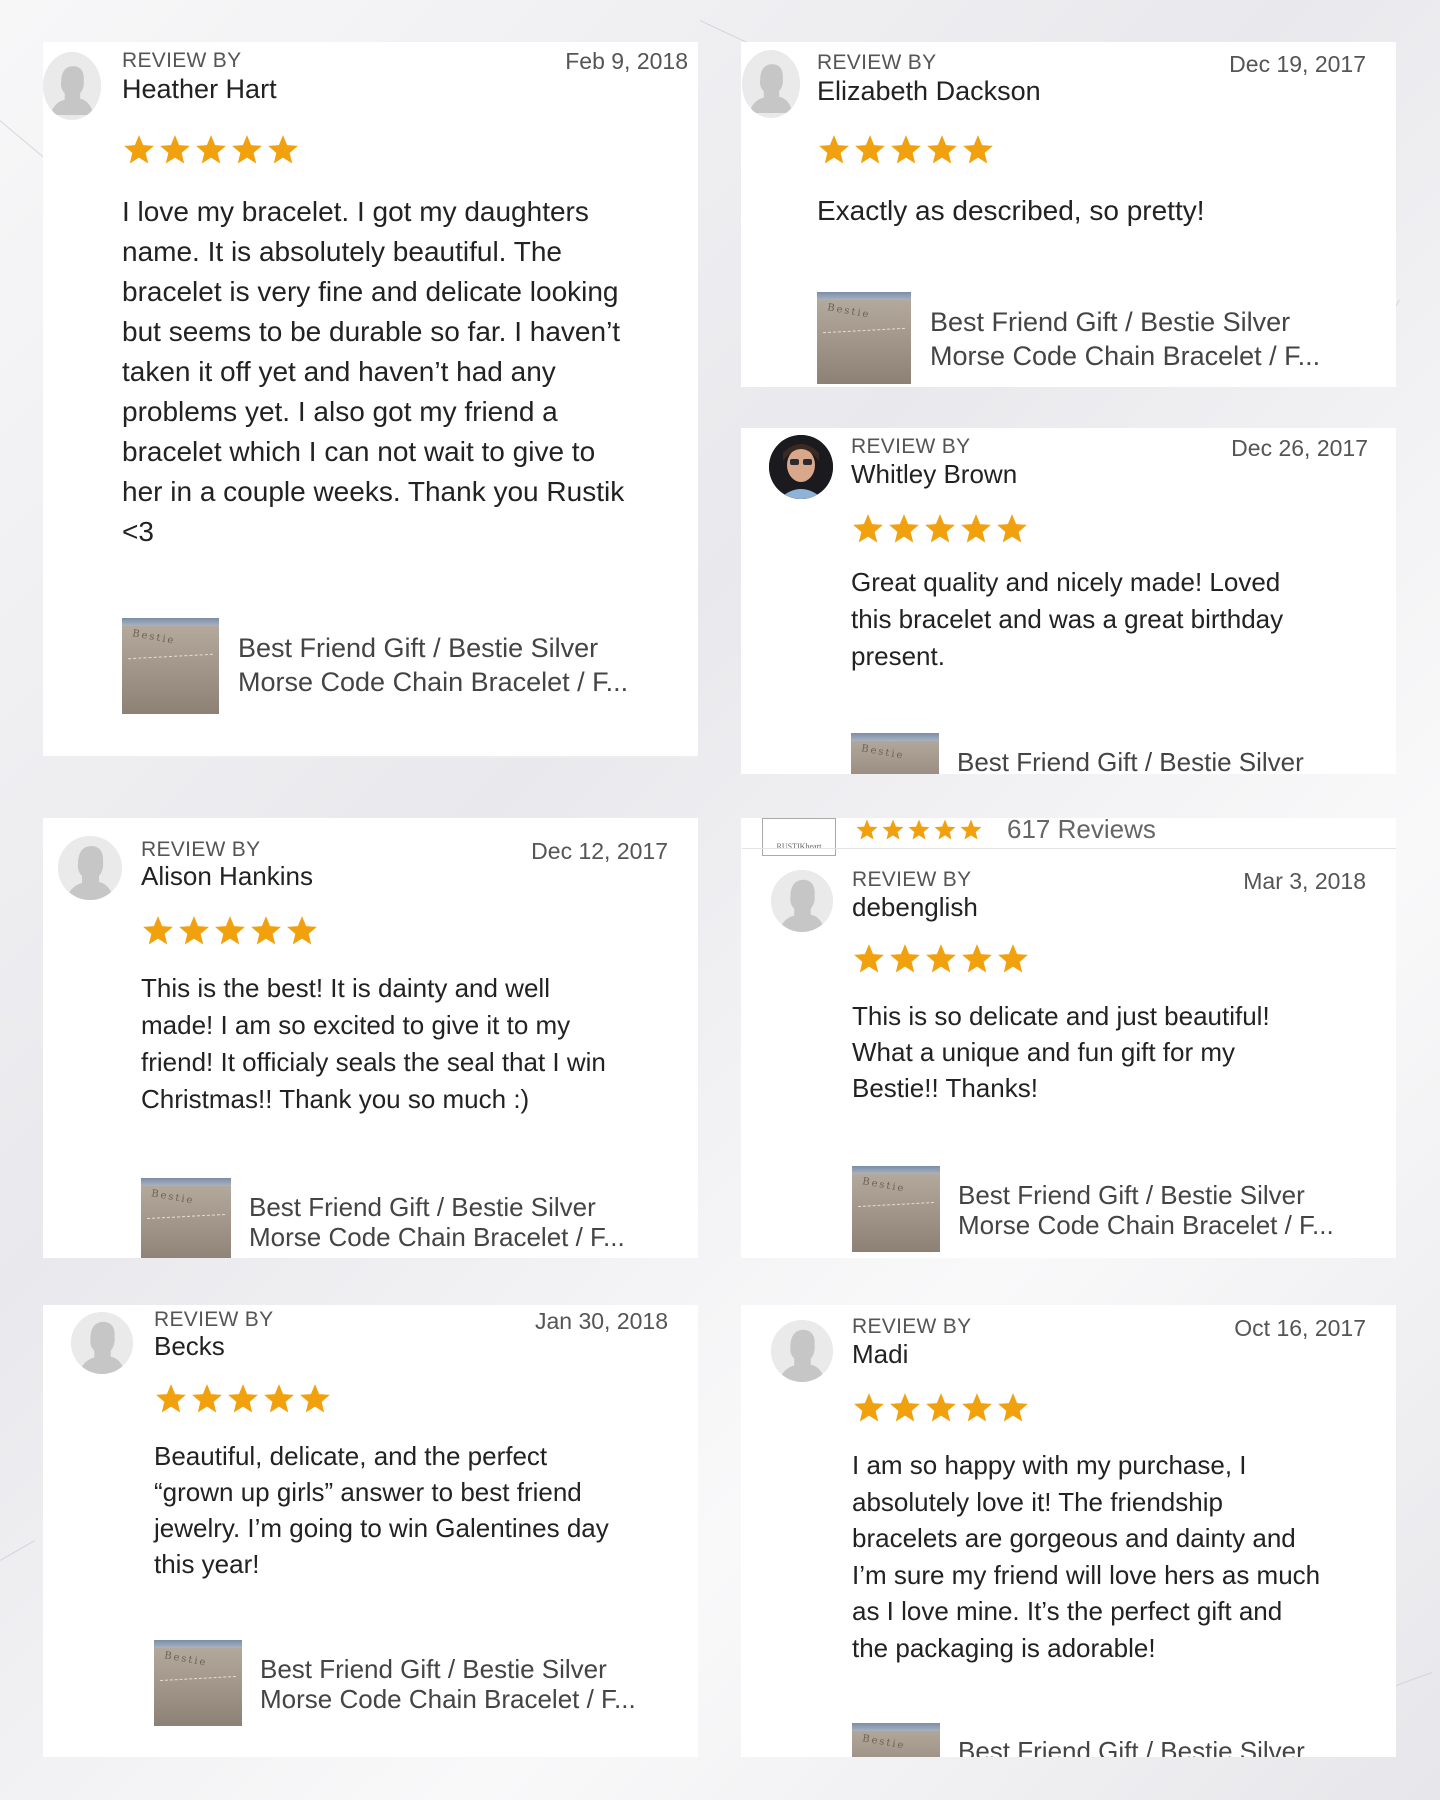  What do you see at coordinates (1081, 829) in the screenshot?
I see `shop-review-count: 617 Reviews` at bounding box center [1081, 829].